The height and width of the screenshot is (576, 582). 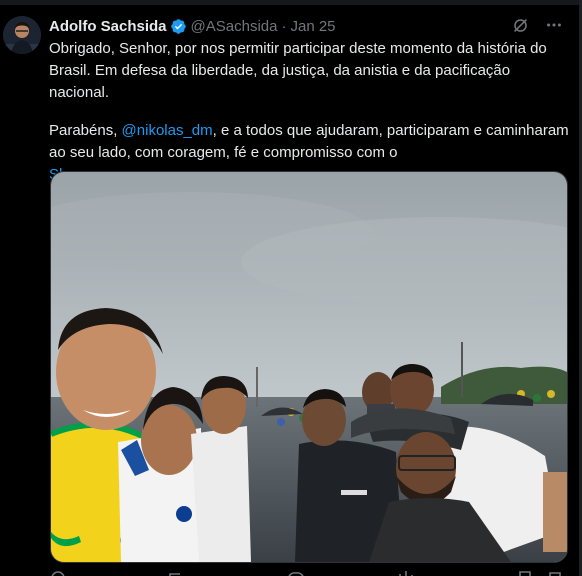 What do you see at coordinates (58, 573) in the screenshot?
I see `reply-icon` at bounding box center [58, 573].